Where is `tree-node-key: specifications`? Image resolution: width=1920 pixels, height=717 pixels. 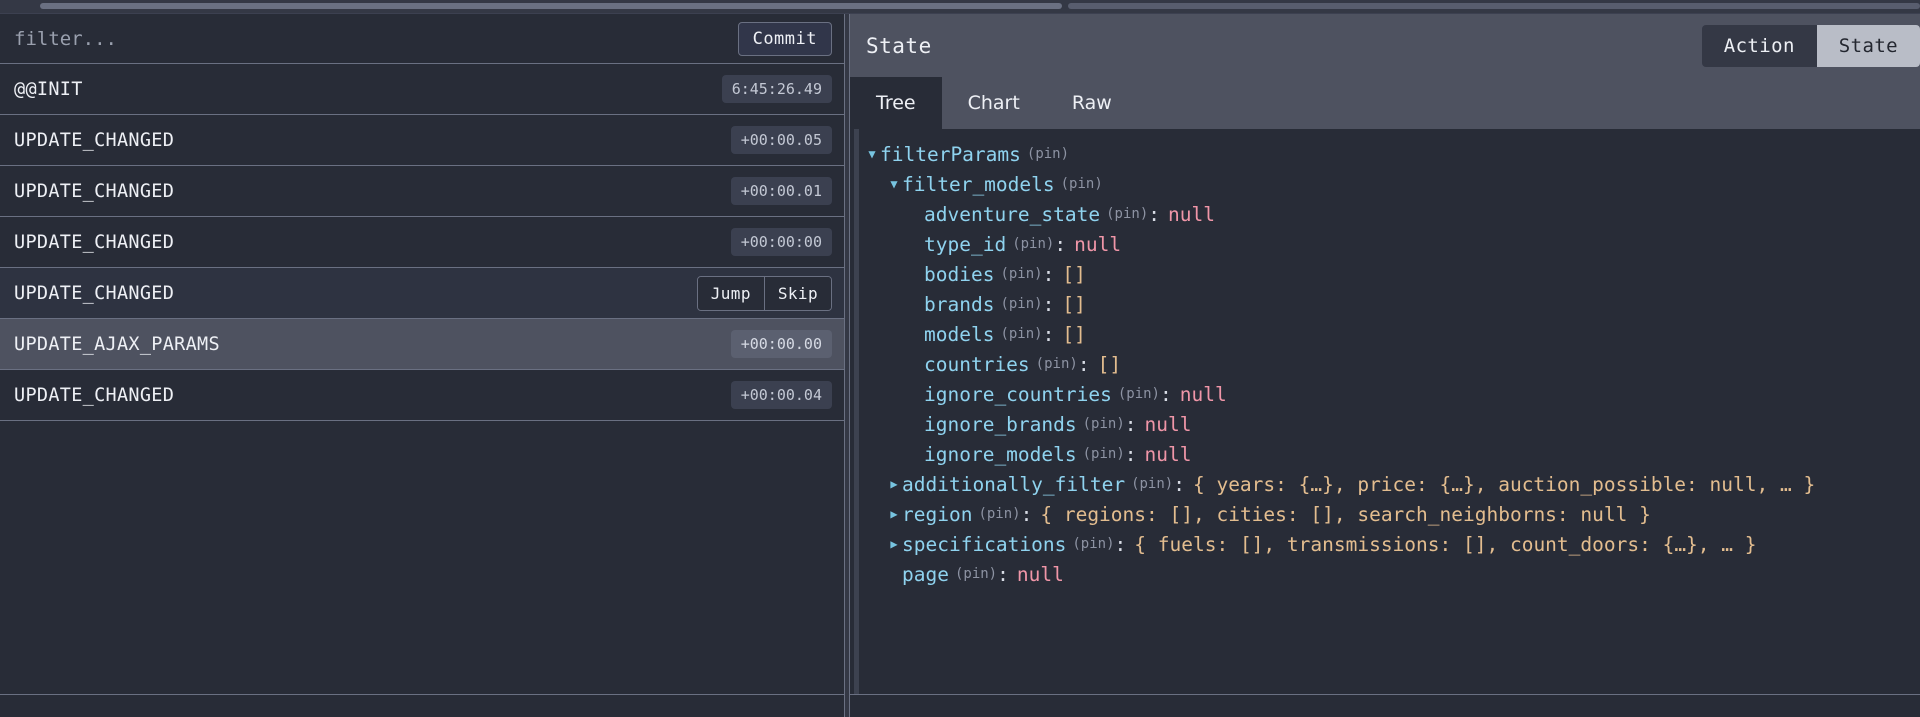 tree-node-key: specifications is located at coordinates (984, 544).